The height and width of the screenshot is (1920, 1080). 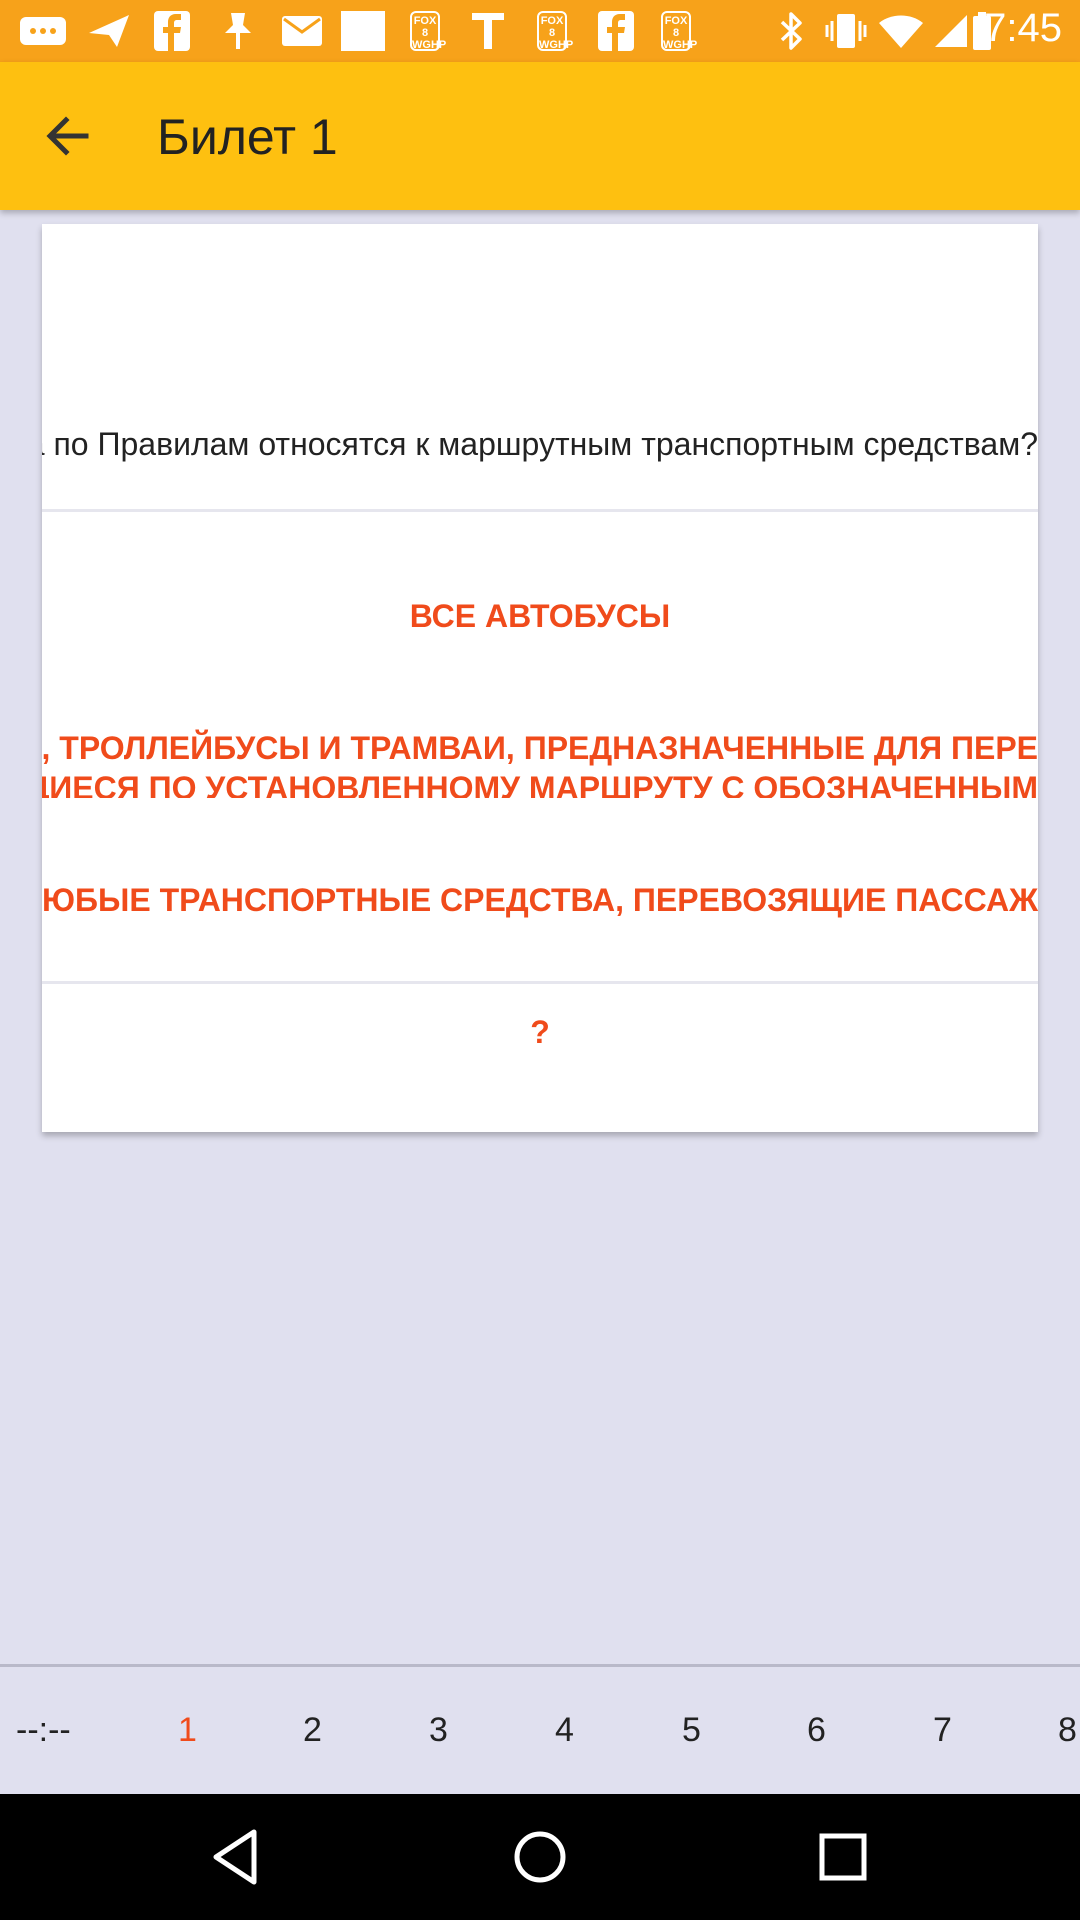 What do you see at coordinates (438, 1730) in the screenshot?
I see `tab-question-3: 3` at bounding box center [438, 1730].